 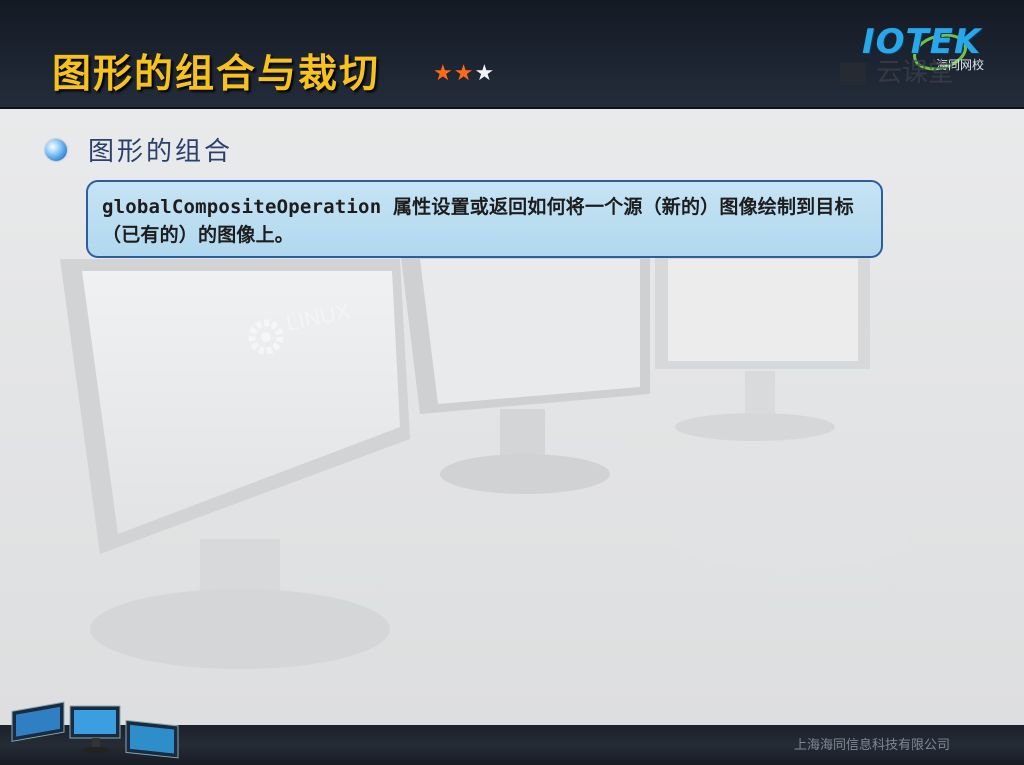 I want to click on section-subtitle: 图形的组合, so click(x=161, y=152).